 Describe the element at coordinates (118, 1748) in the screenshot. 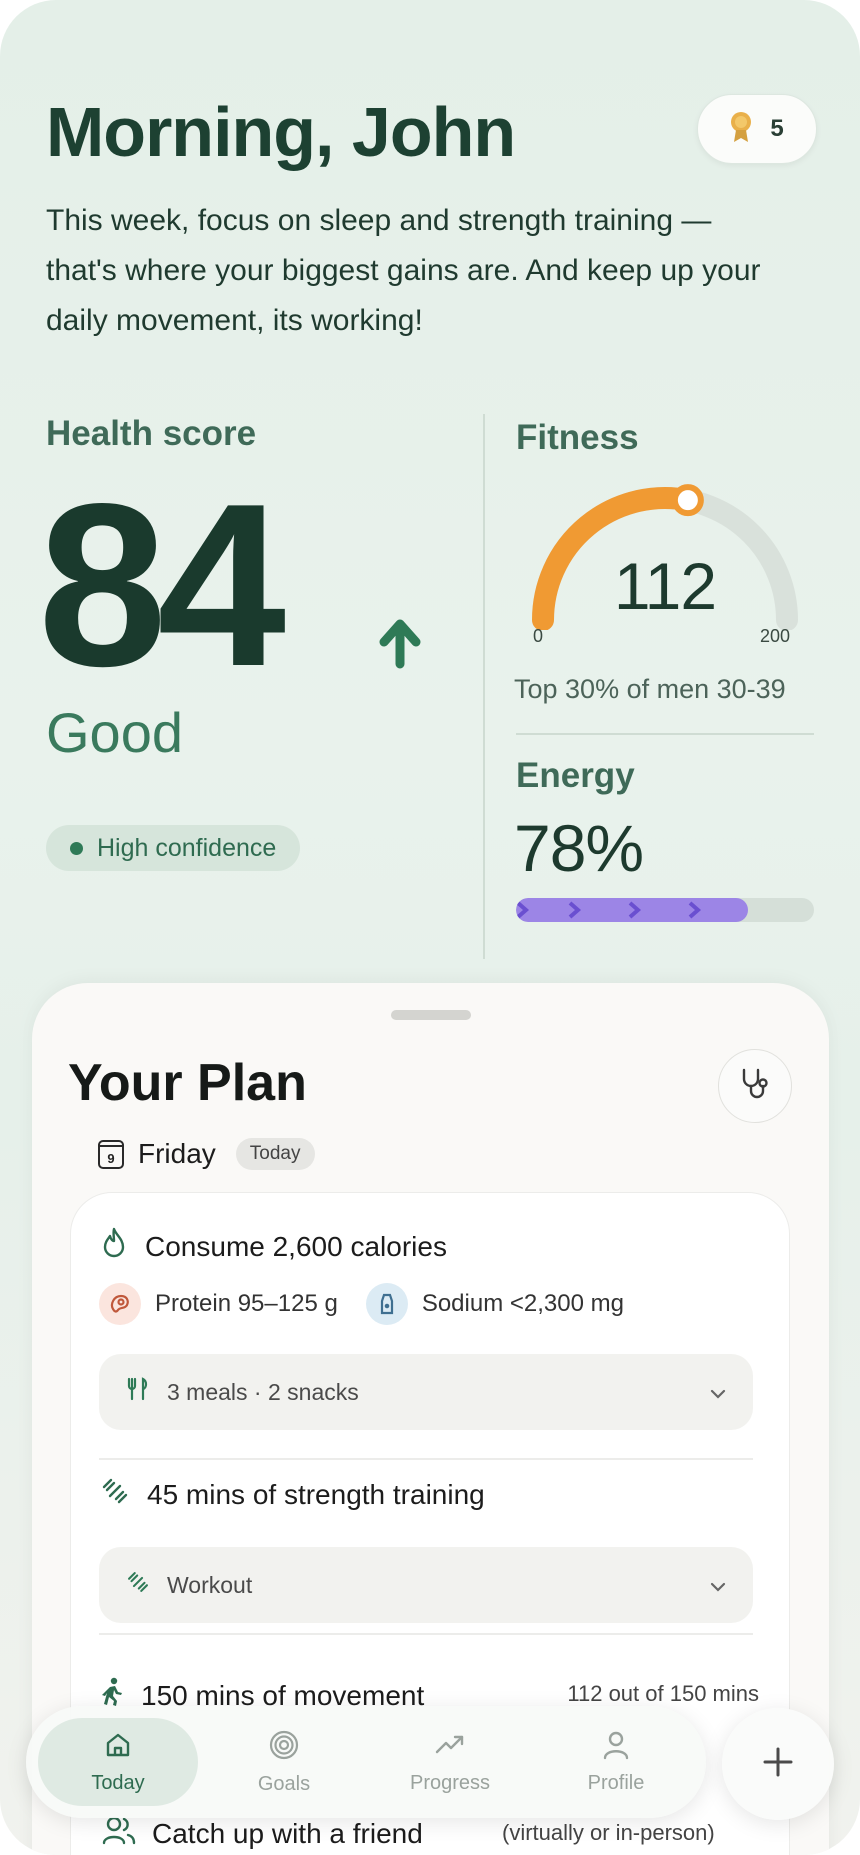

I see `home-icon` at that location.